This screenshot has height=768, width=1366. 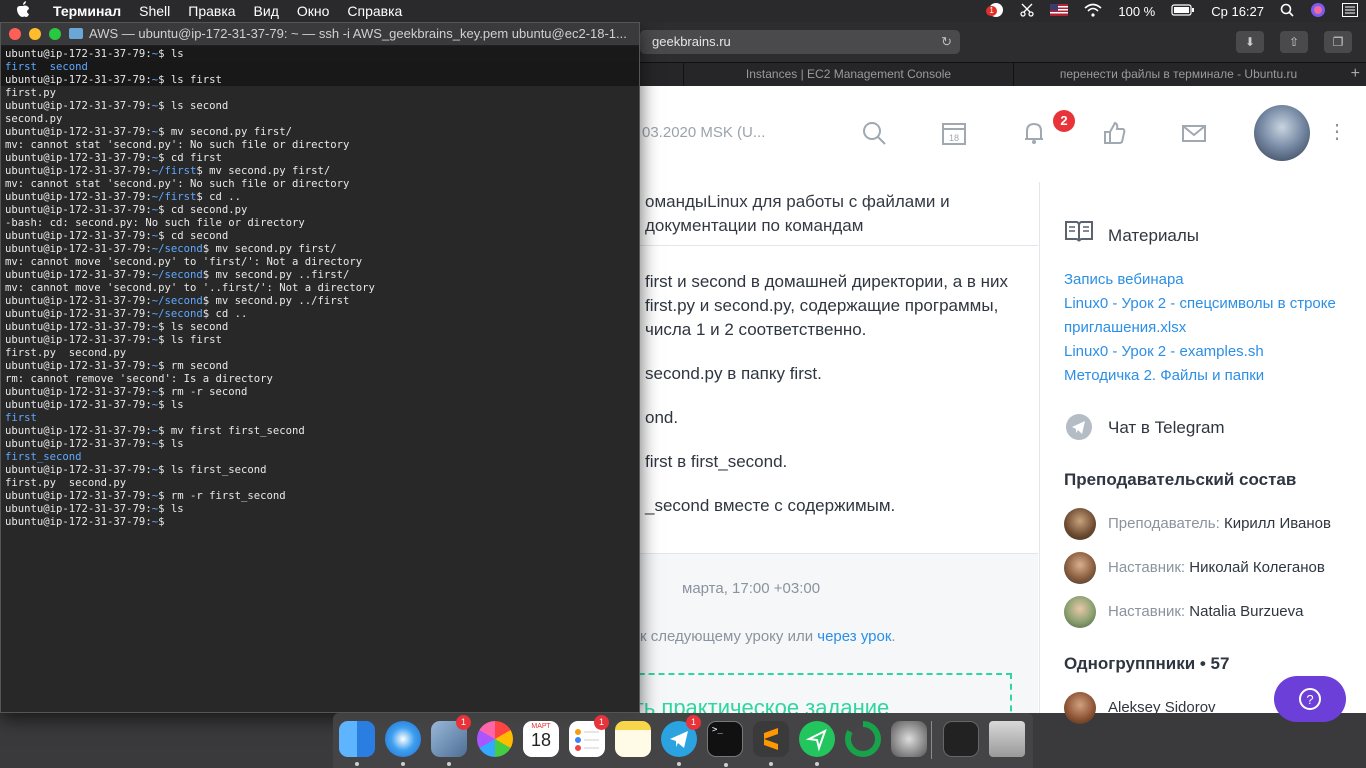 What do you see at coordinates (1194, 134) in the screenshot?
I see `mail-icon` at bounding box center [1194, 134].